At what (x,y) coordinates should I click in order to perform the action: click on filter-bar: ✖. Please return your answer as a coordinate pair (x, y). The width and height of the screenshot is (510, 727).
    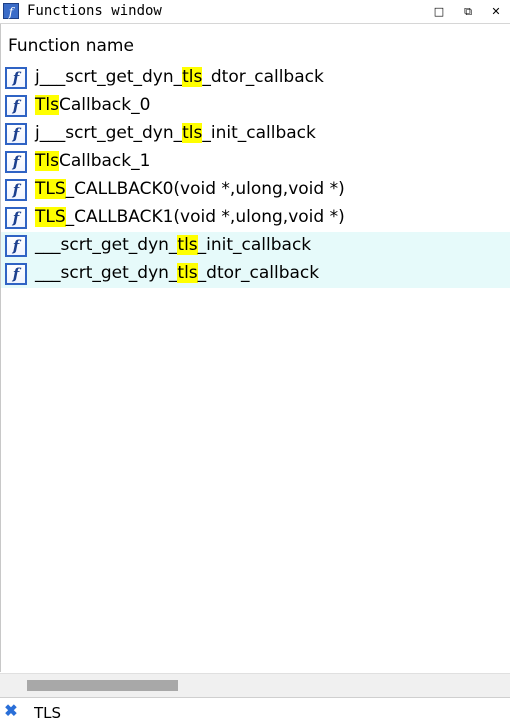
    Looking at the image, I should click on (255, 712).